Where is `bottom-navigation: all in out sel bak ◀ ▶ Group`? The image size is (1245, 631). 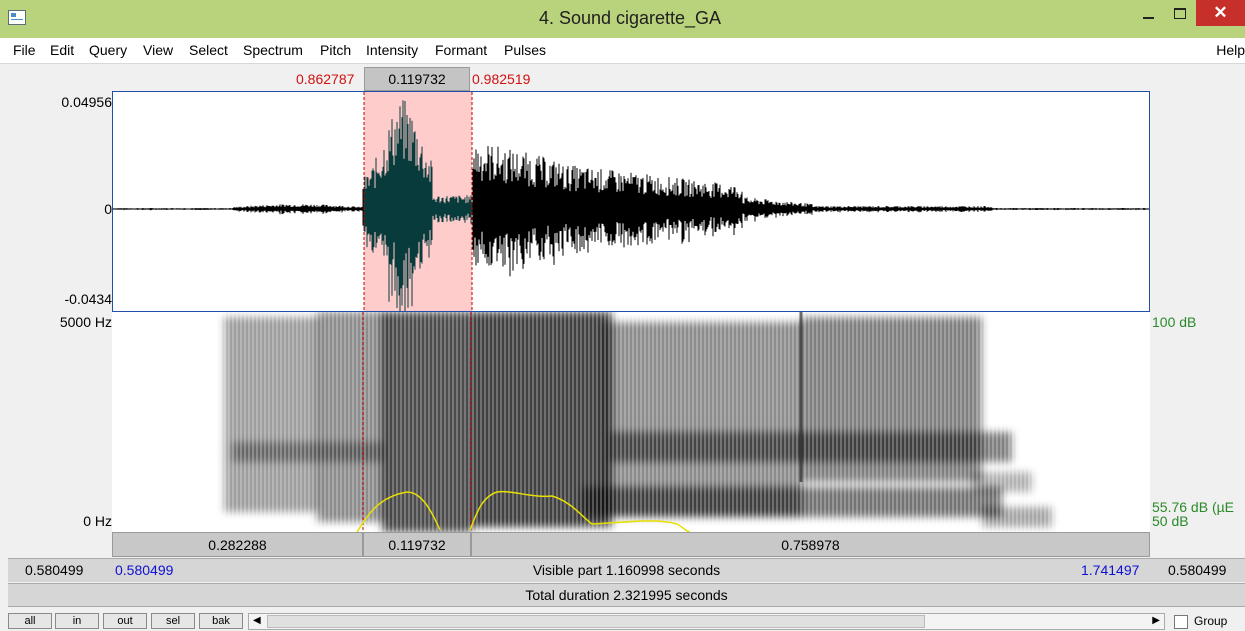 bottom-navigation: all in out sel bak ◀ ▶ Group is located at coordinates (622, 620).